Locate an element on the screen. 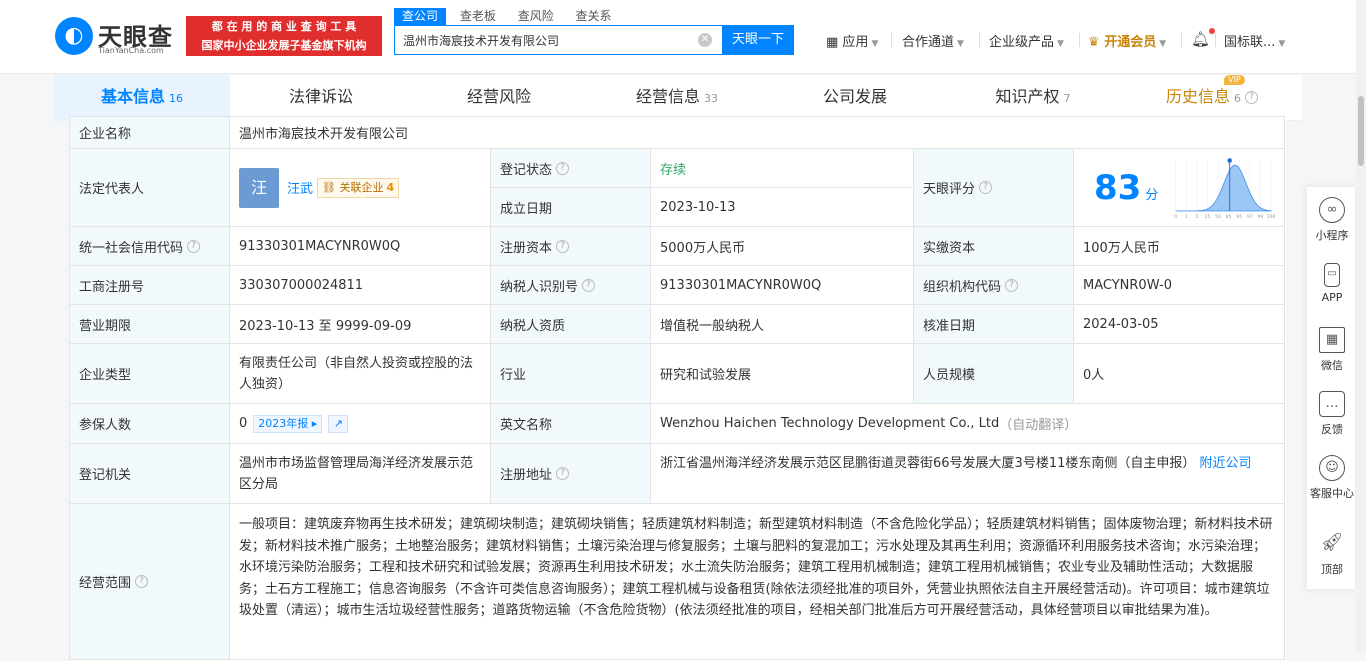 This screenshot has height=661, width=1366. logo-icon: ◐ is located at coordinates (74, 36).